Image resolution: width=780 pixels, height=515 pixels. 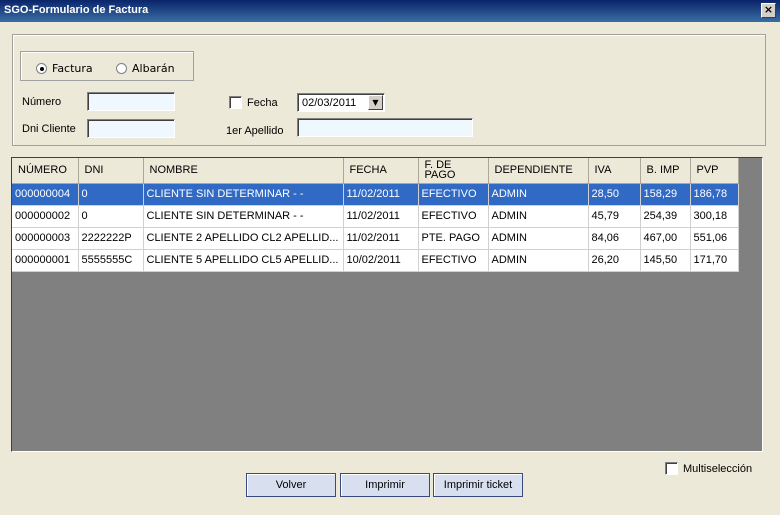 What do you see at coordinates (614, 260) in the screenshot?
I see `cell-iva: 26,20` at bounding box center [614, 260].